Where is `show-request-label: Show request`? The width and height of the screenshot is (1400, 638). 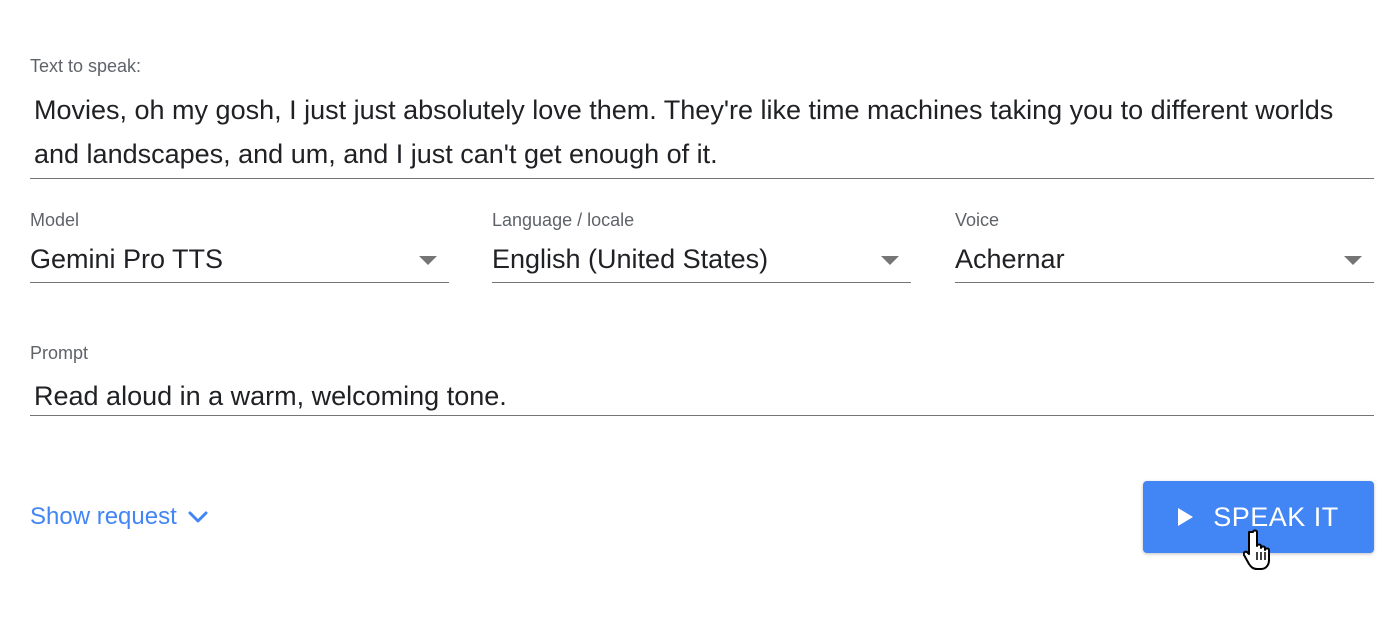 show-request-label: Show request is located at coordinates (103, 516).